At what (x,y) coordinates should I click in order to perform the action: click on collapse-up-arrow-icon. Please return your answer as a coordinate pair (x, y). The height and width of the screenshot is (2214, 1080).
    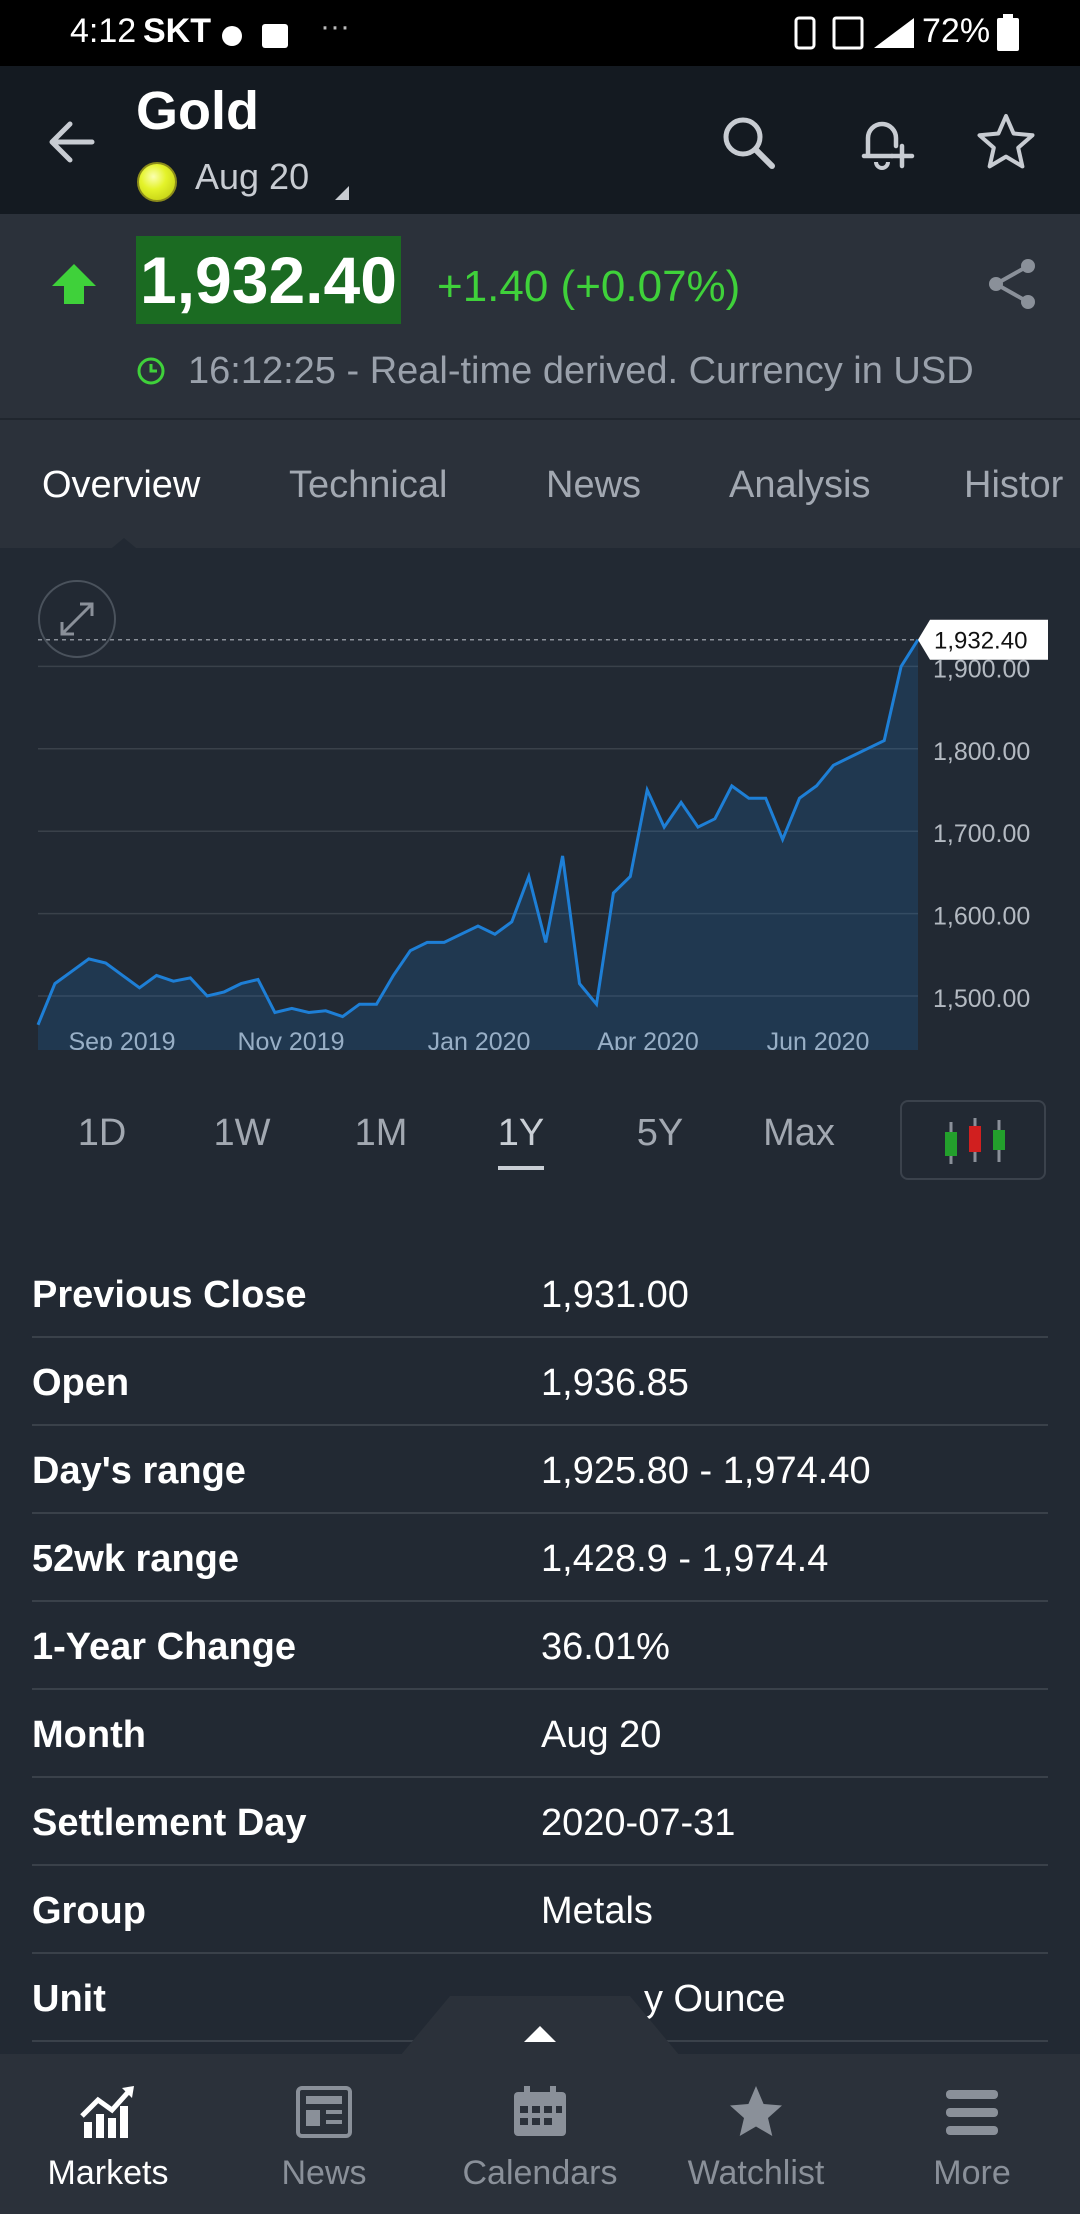
    Looking at the image, I should click on (540, 2034).